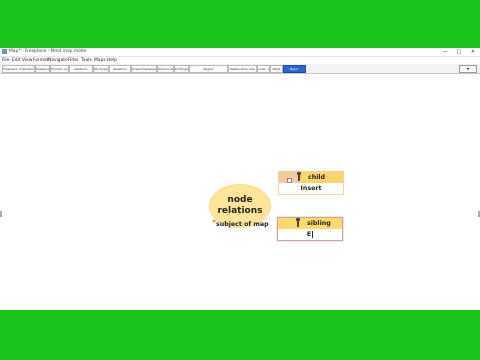 The image size is (480, 360). Describe the element at coordinates (289, 180) in the screenshot. I see `resize-handle` at that location.